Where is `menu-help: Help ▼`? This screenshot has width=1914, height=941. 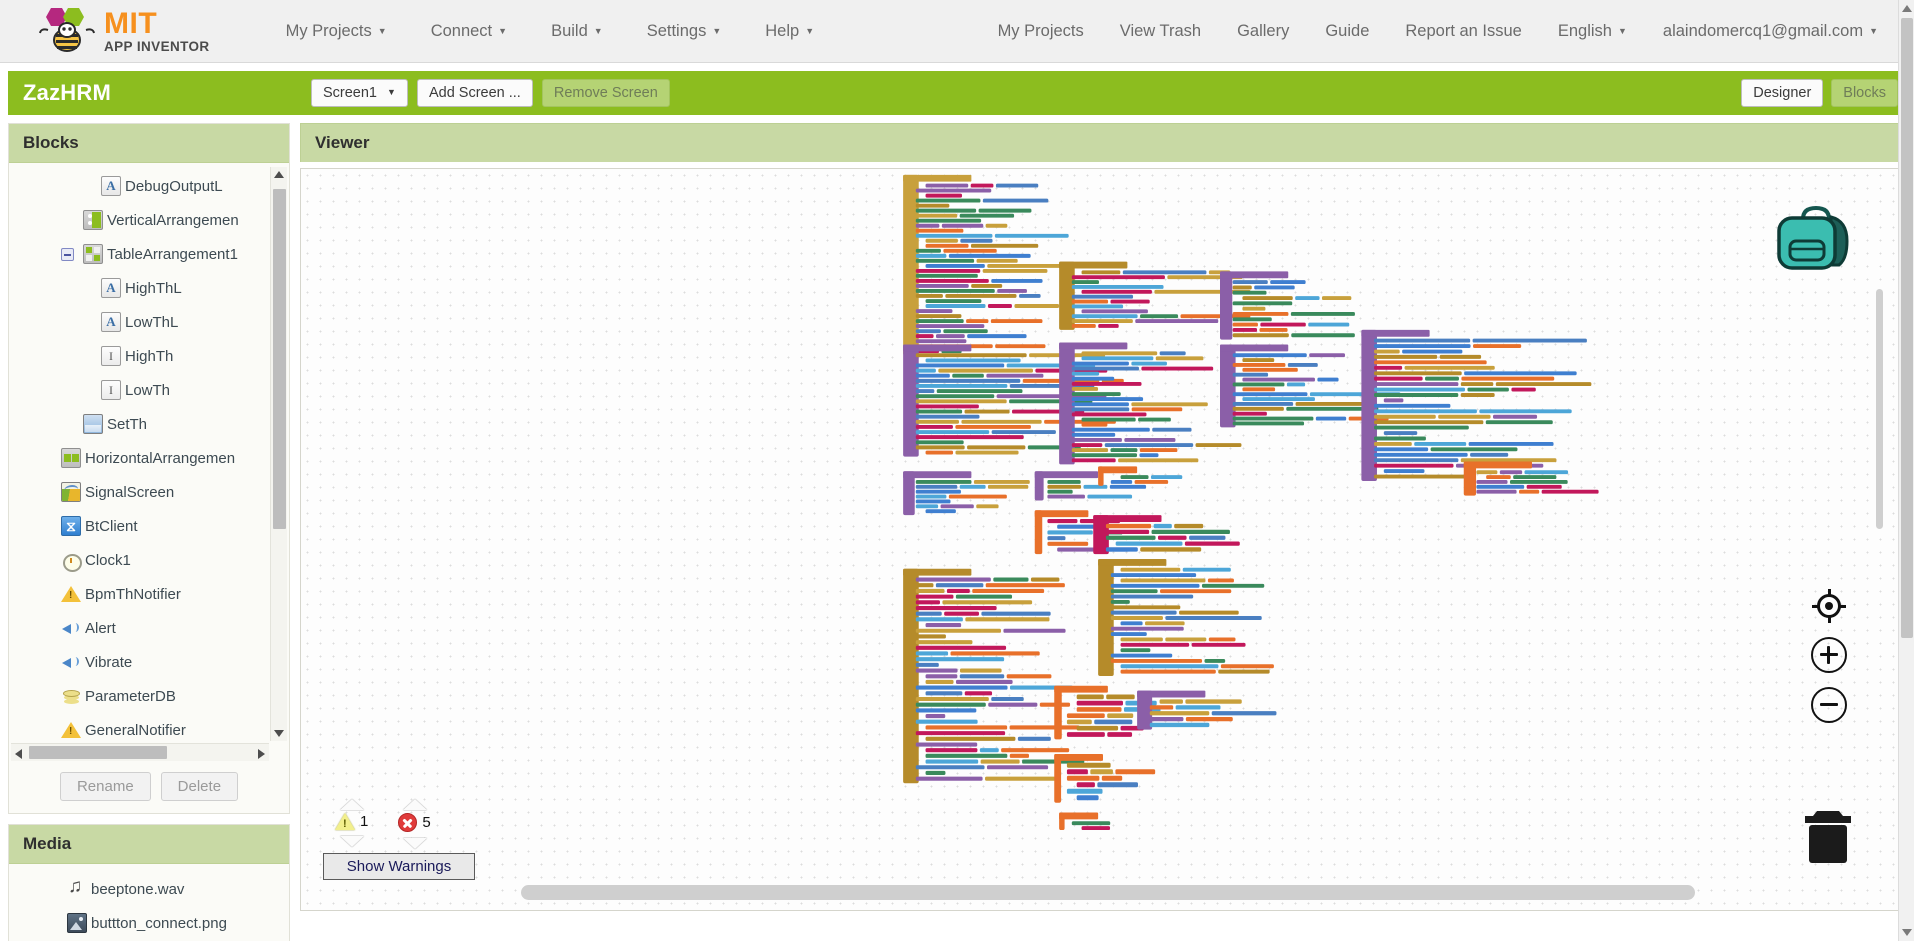 menu-help: Help ▼ is located at coordinates (789, 31).